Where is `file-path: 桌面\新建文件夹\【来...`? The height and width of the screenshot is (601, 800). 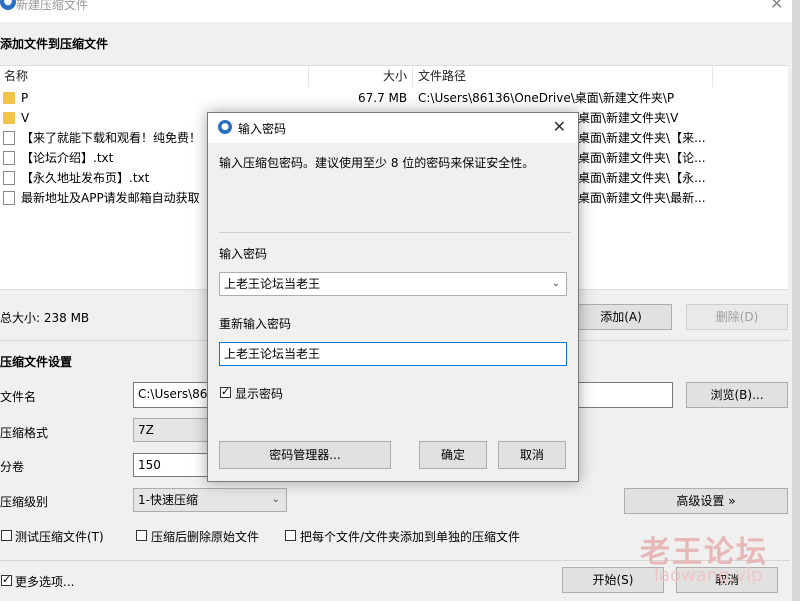 file-path: 桌面\新建文件夹\【来... is located at coordinates (642, 138).